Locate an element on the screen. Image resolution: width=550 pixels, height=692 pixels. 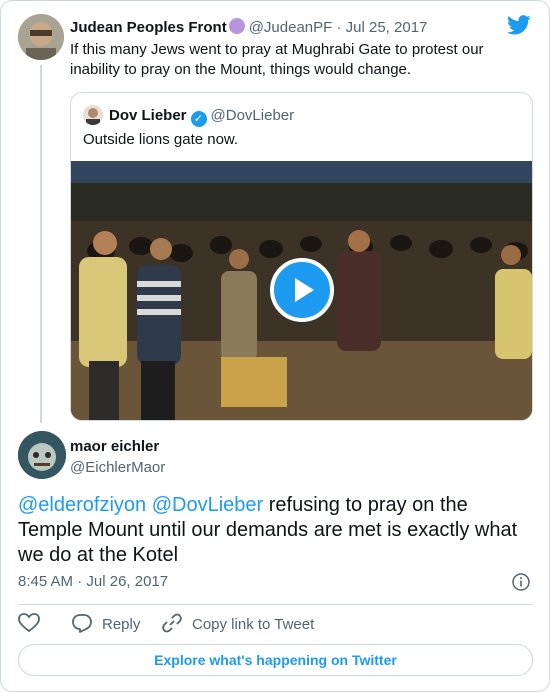
link-icon is located at coordinates (172, 623).